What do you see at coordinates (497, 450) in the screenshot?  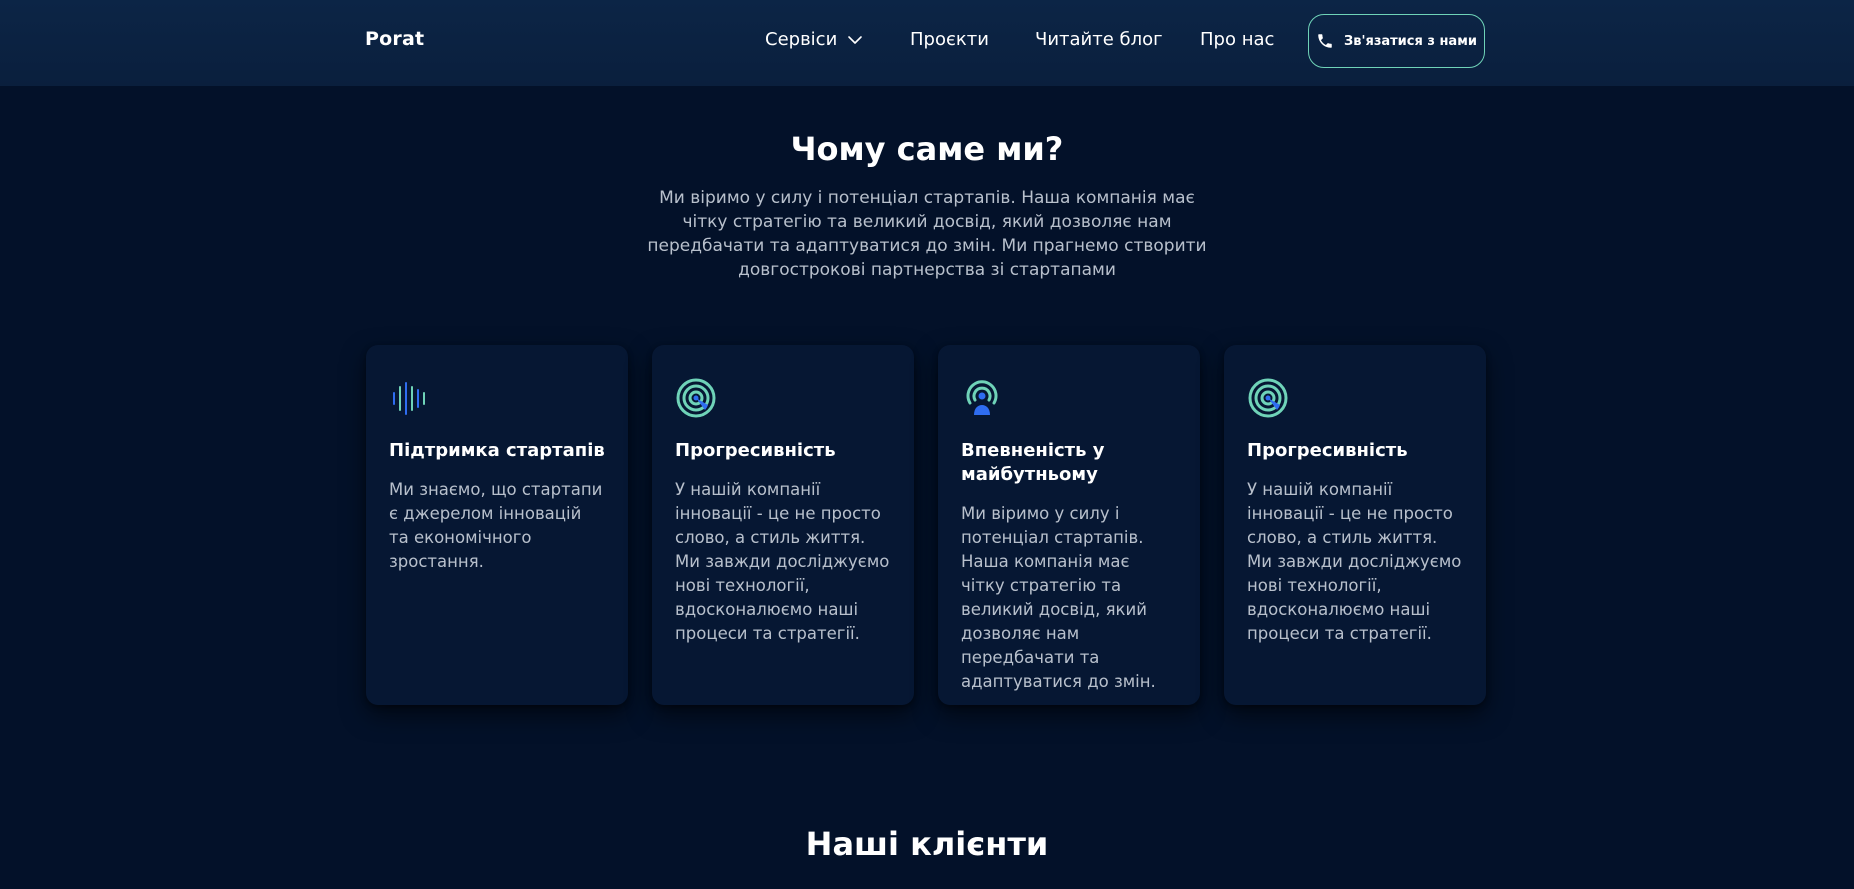 I see `card-title: Підтримка стартапів` at bounding box center [497, 450].